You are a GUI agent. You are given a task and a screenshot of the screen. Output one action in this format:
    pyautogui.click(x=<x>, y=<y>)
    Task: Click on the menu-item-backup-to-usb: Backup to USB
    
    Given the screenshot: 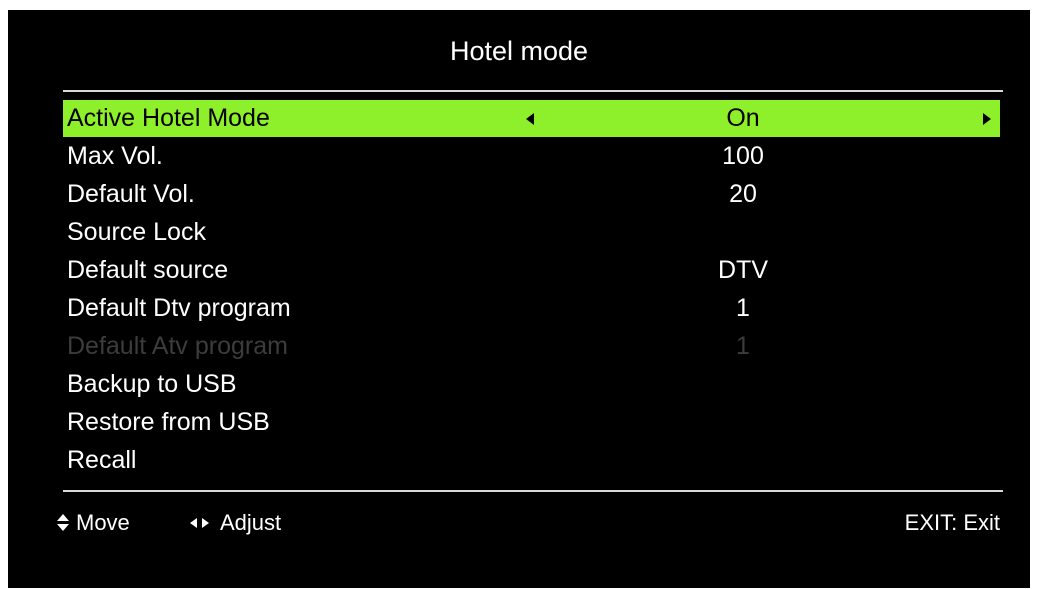 What is the action you would take?
    pyautogui.click(x=531, y=384)
    